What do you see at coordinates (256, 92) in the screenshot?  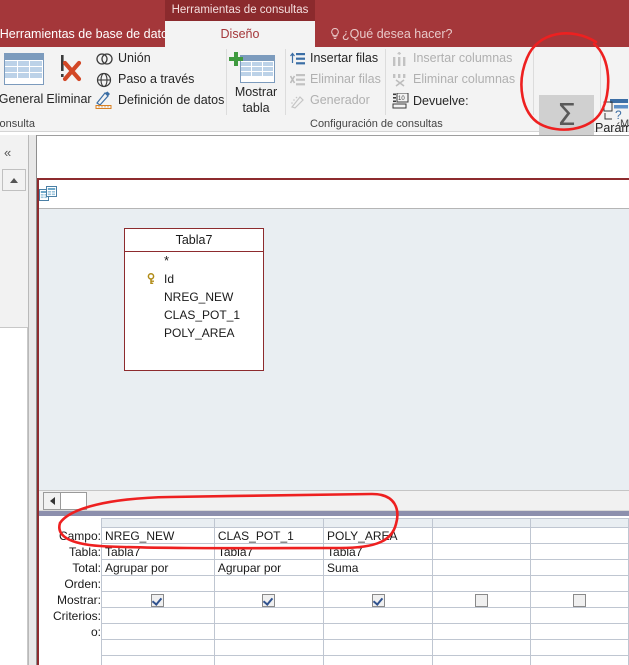 I see `mostrar-tabla-button: Mostrar` at bounding box center [256, 92].